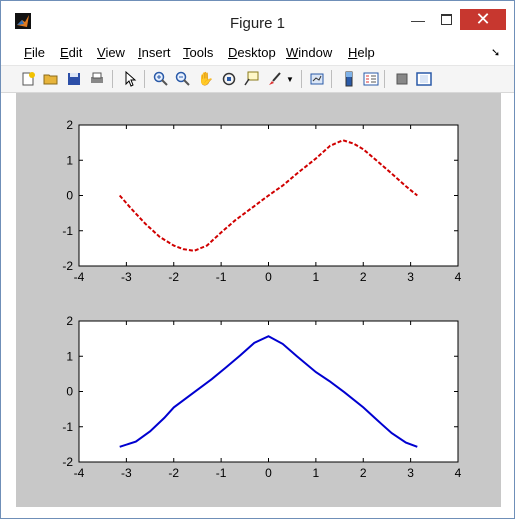 The height and width of the screenshot is (521, 517). Describe the element at coordinates (424, 79) in the screenshot. I see `show-plot-tools-icon` at that location.